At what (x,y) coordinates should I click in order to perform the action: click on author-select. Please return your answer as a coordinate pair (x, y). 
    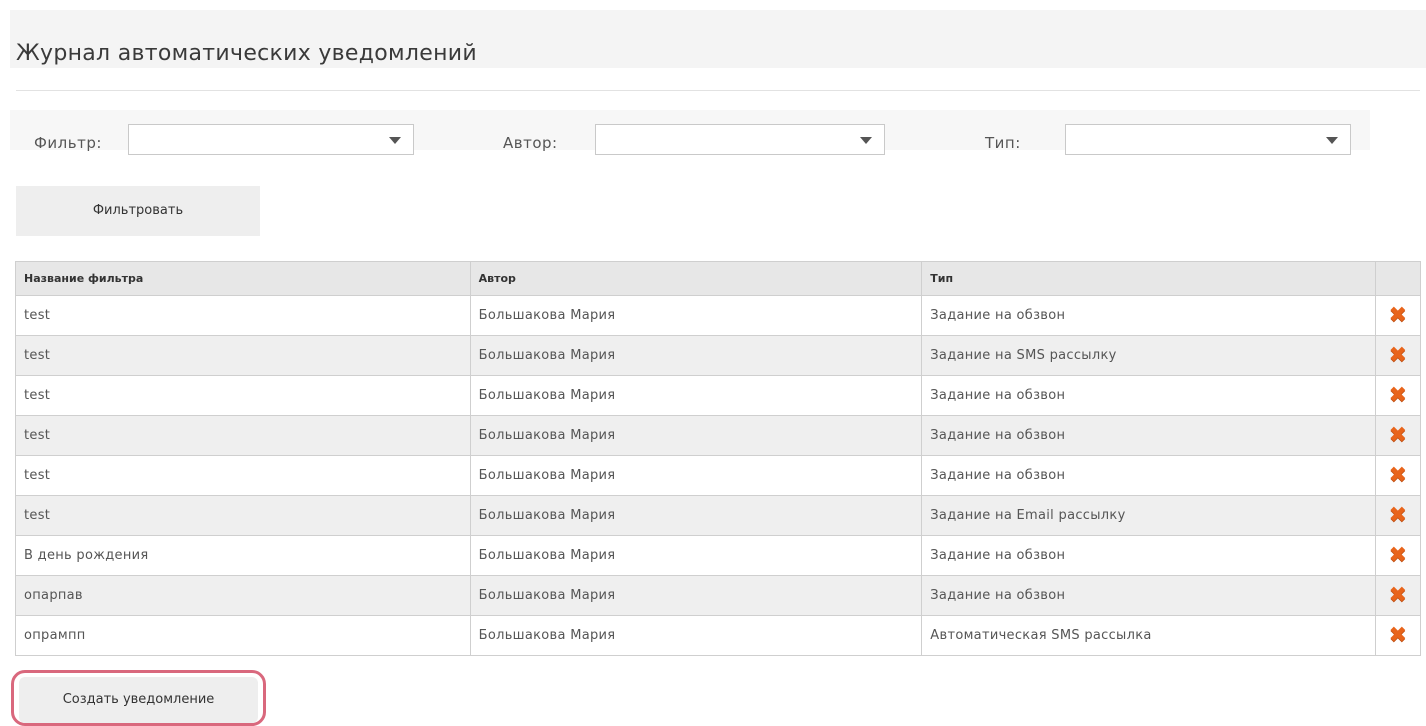
    Looking at the image, I should click on (740, 139).